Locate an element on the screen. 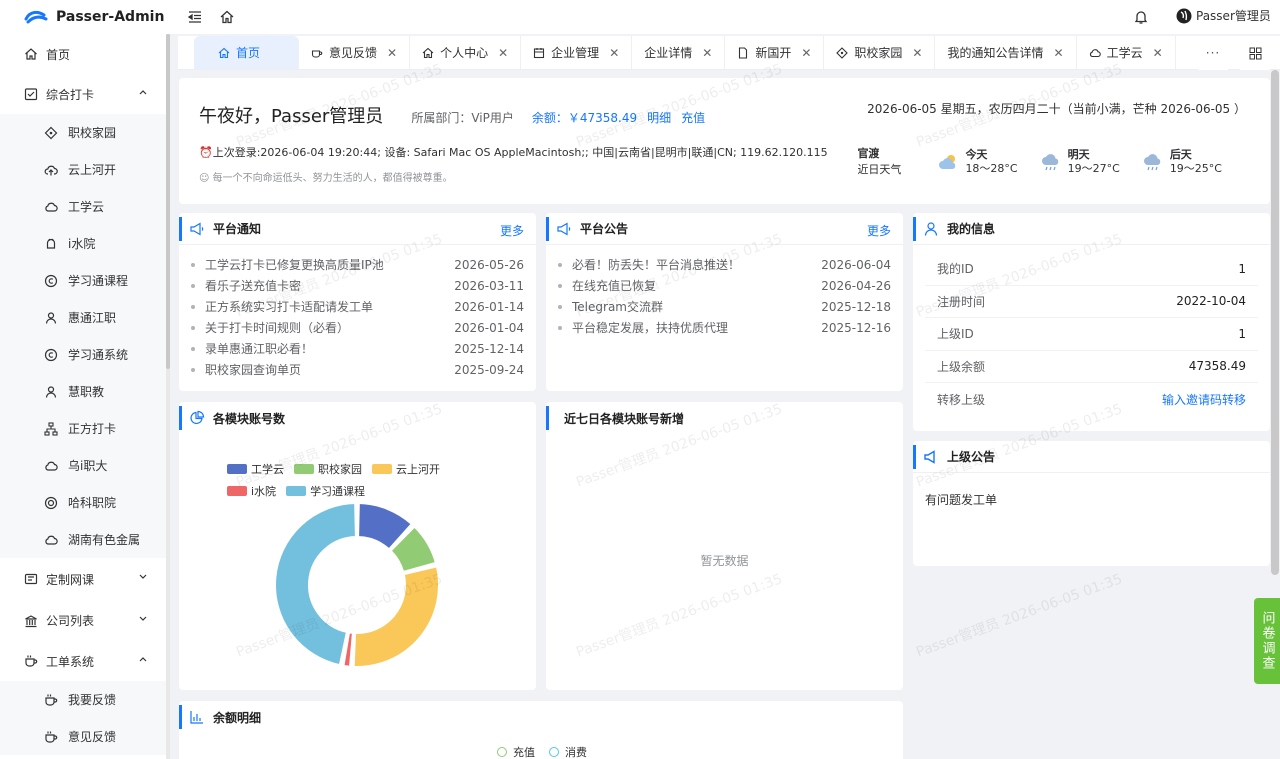 This screenshot has width=1280, height=759. list-item: 录单惠通江职必看！ 2025-12-14 is located at coordinates (357, 348).